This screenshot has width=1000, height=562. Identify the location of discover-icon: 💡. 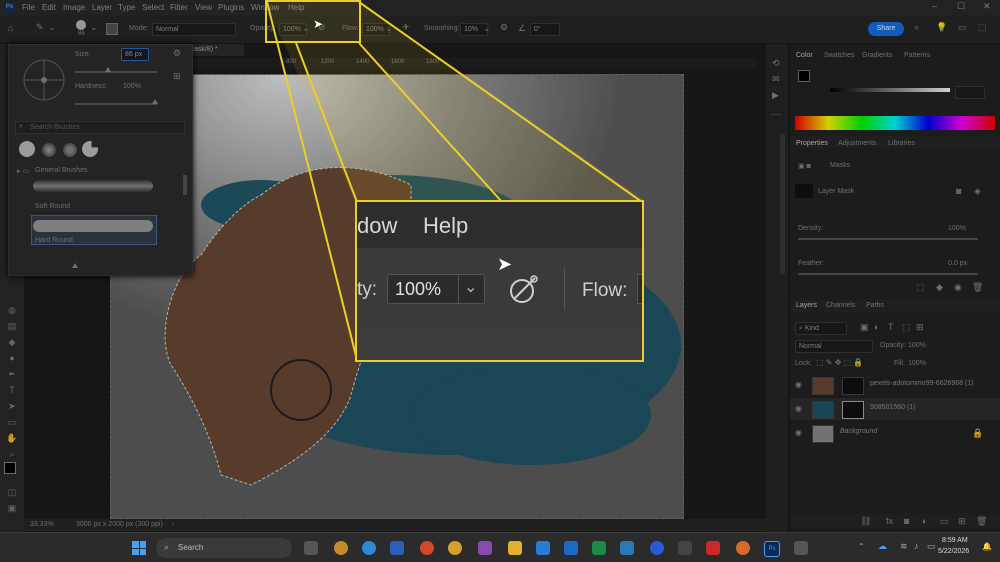
(941, 27).